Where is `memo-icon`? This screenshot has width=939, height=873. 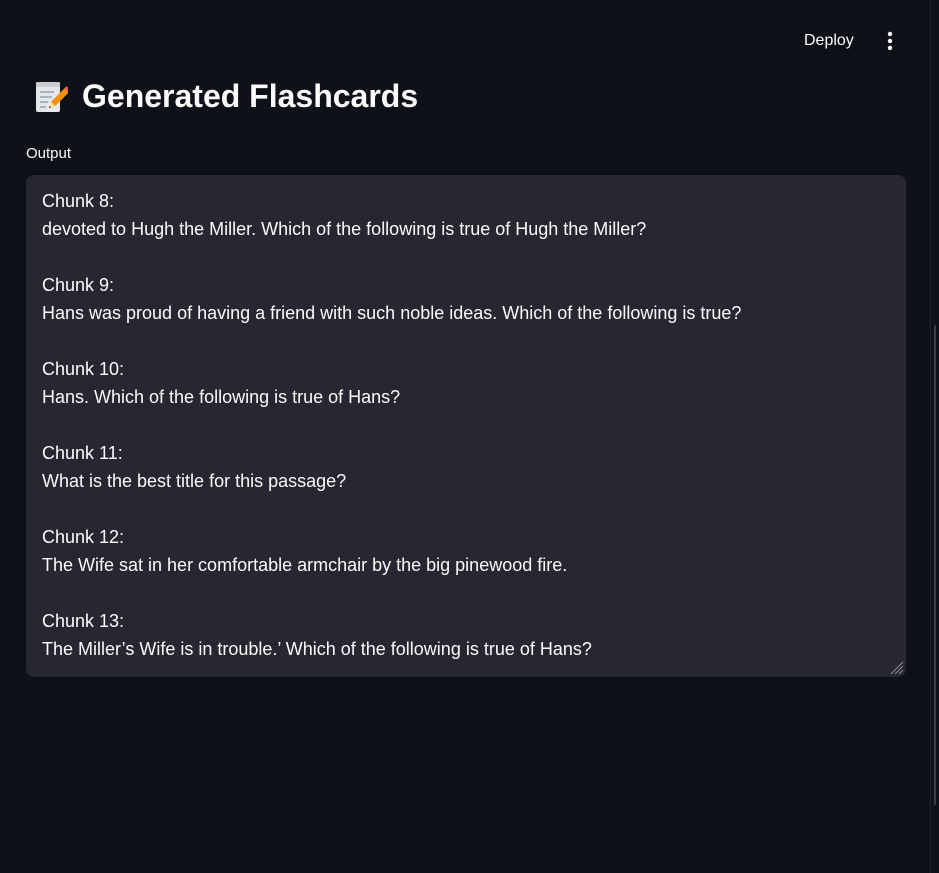 memo-icon is located at coordinates (52, 96).